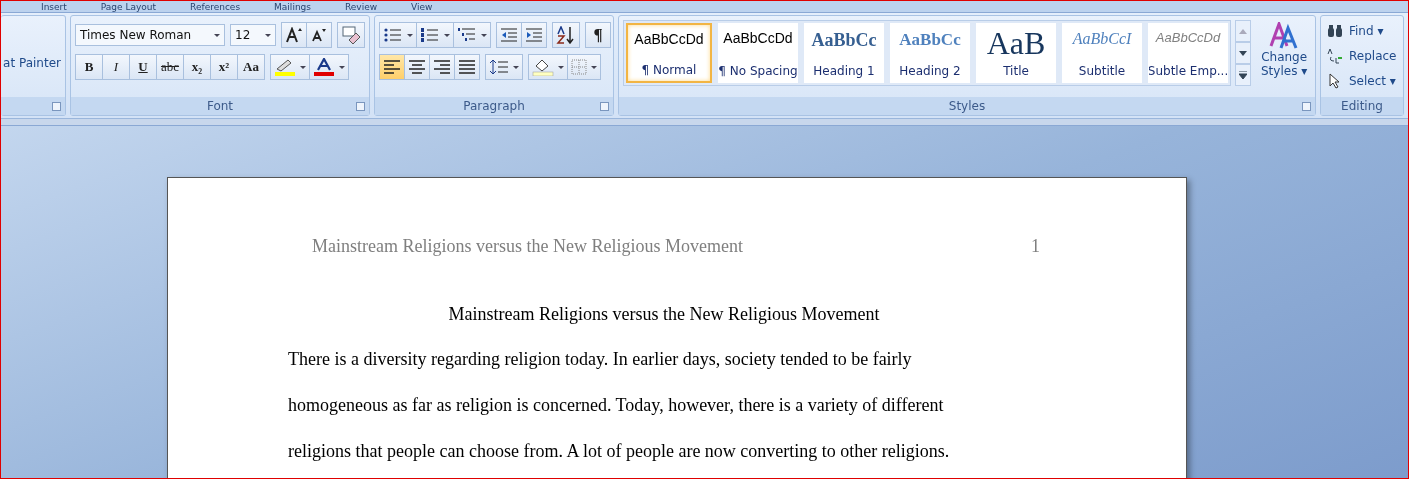 The height and width of the screenshot is (479, 1409). I want to click on multilevel-list-button, so click(472, 35).